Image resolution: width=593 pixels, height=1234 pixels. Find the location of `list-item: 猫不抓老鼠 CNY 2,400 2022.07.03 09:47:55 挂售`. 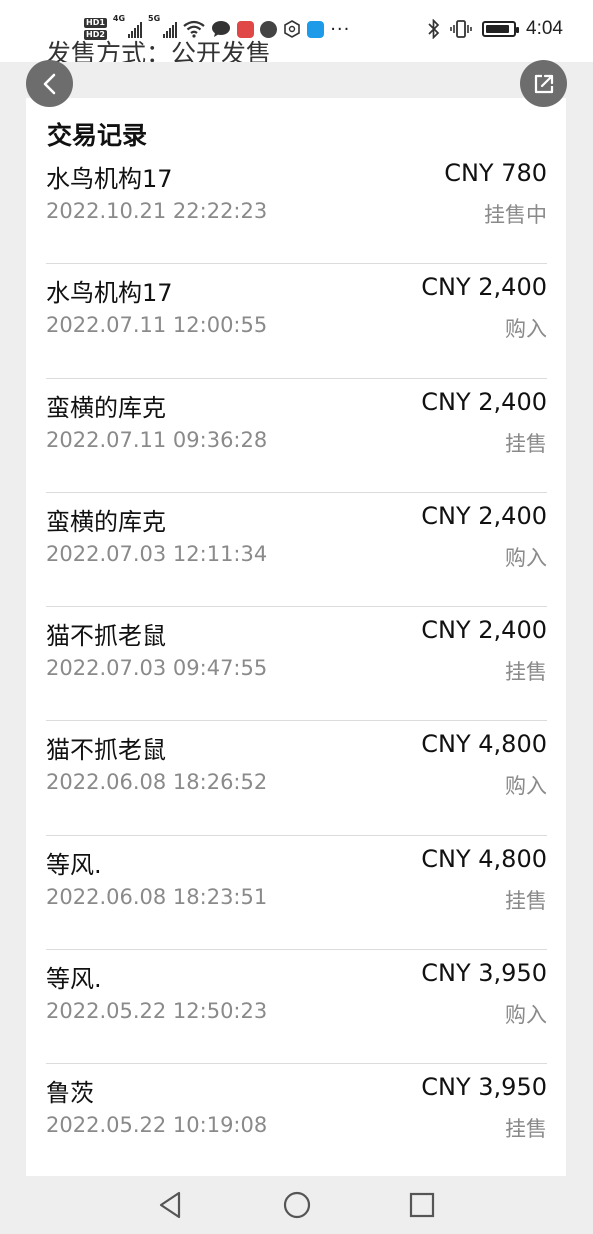

list-item: 猫不抓老鼠 CNY 2,400 2022.07.03 09:47:55 挂售 is located at coordinates (296, 664).